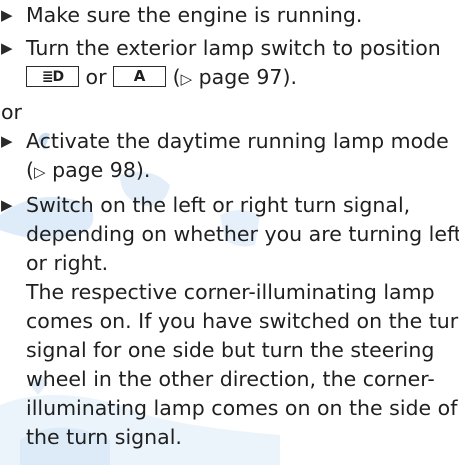 The image size is (459, 465). I want to click on step-text: Activate the daytime running lamp mode, so click(237, 141).